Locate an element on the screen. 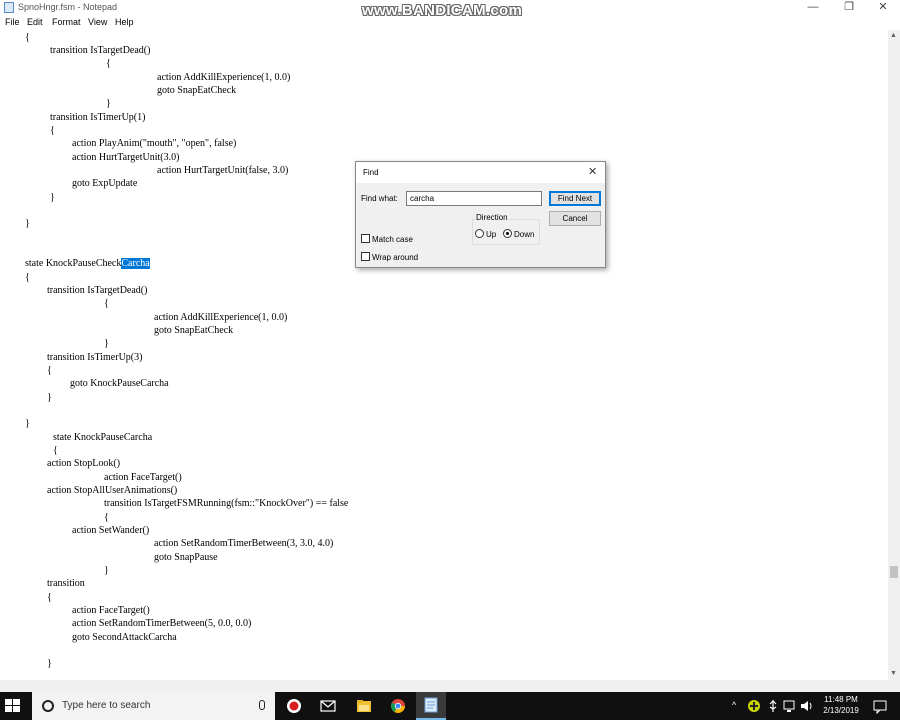  notepad-icon is located at coordinates (9, 7).